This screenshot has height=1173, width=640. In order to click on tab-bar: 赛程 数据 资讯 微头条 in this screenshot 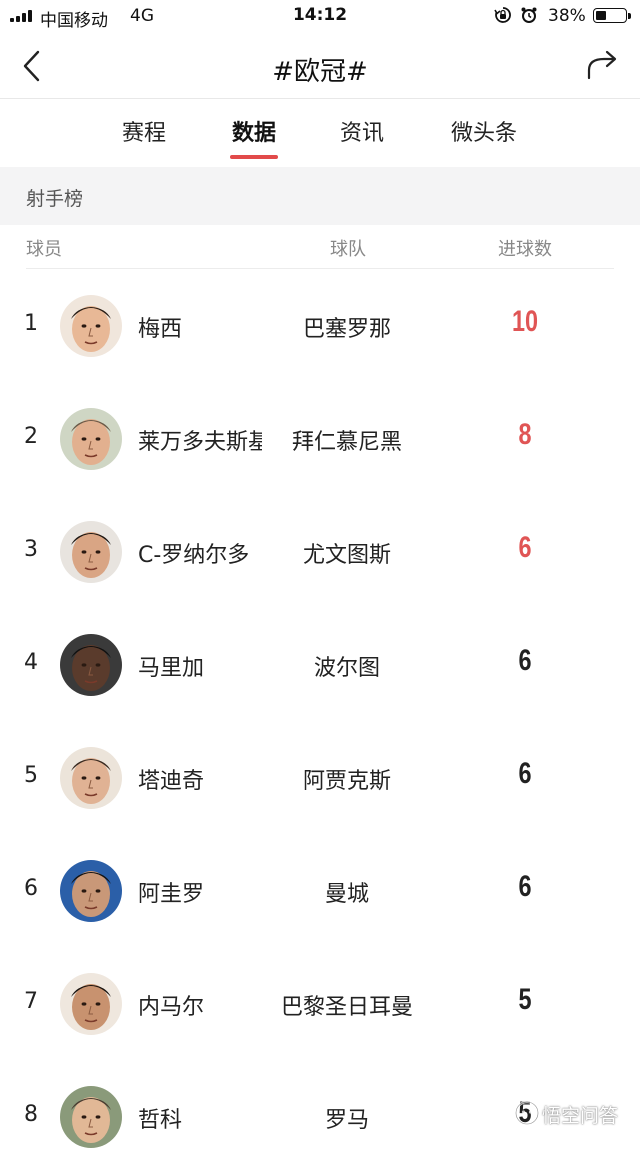, I will do `click(320, 130)`.